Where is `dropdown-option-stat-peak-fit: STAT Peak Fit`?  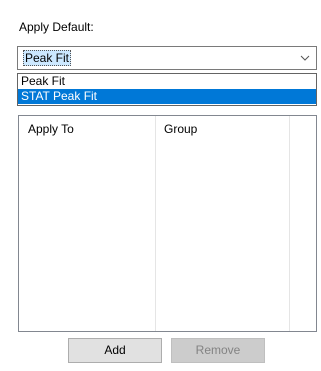
dropdown-option-stat-peak-fit: STAT Peak Fit is located at coordinates (167, 96).